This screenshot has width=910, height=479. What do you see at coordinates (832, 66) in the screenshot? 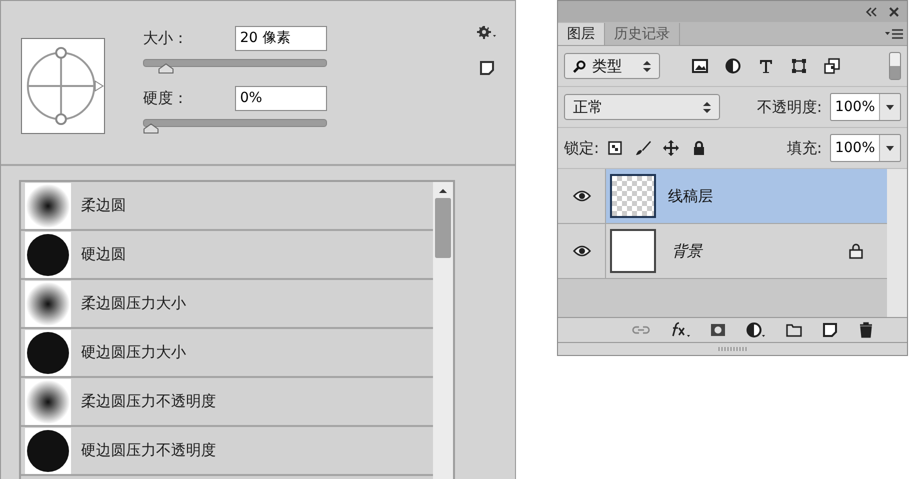
I see `smart-object-icon` at bounding box center [832, 66].